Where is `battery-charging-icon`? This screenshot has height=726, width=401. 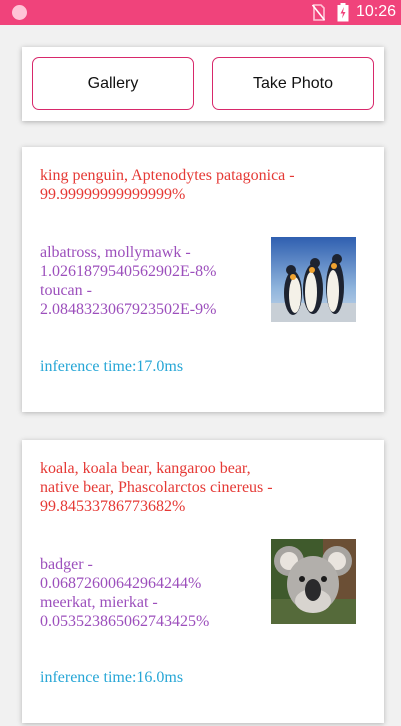
battery-charging-icon is located at coordinates (343, 12).